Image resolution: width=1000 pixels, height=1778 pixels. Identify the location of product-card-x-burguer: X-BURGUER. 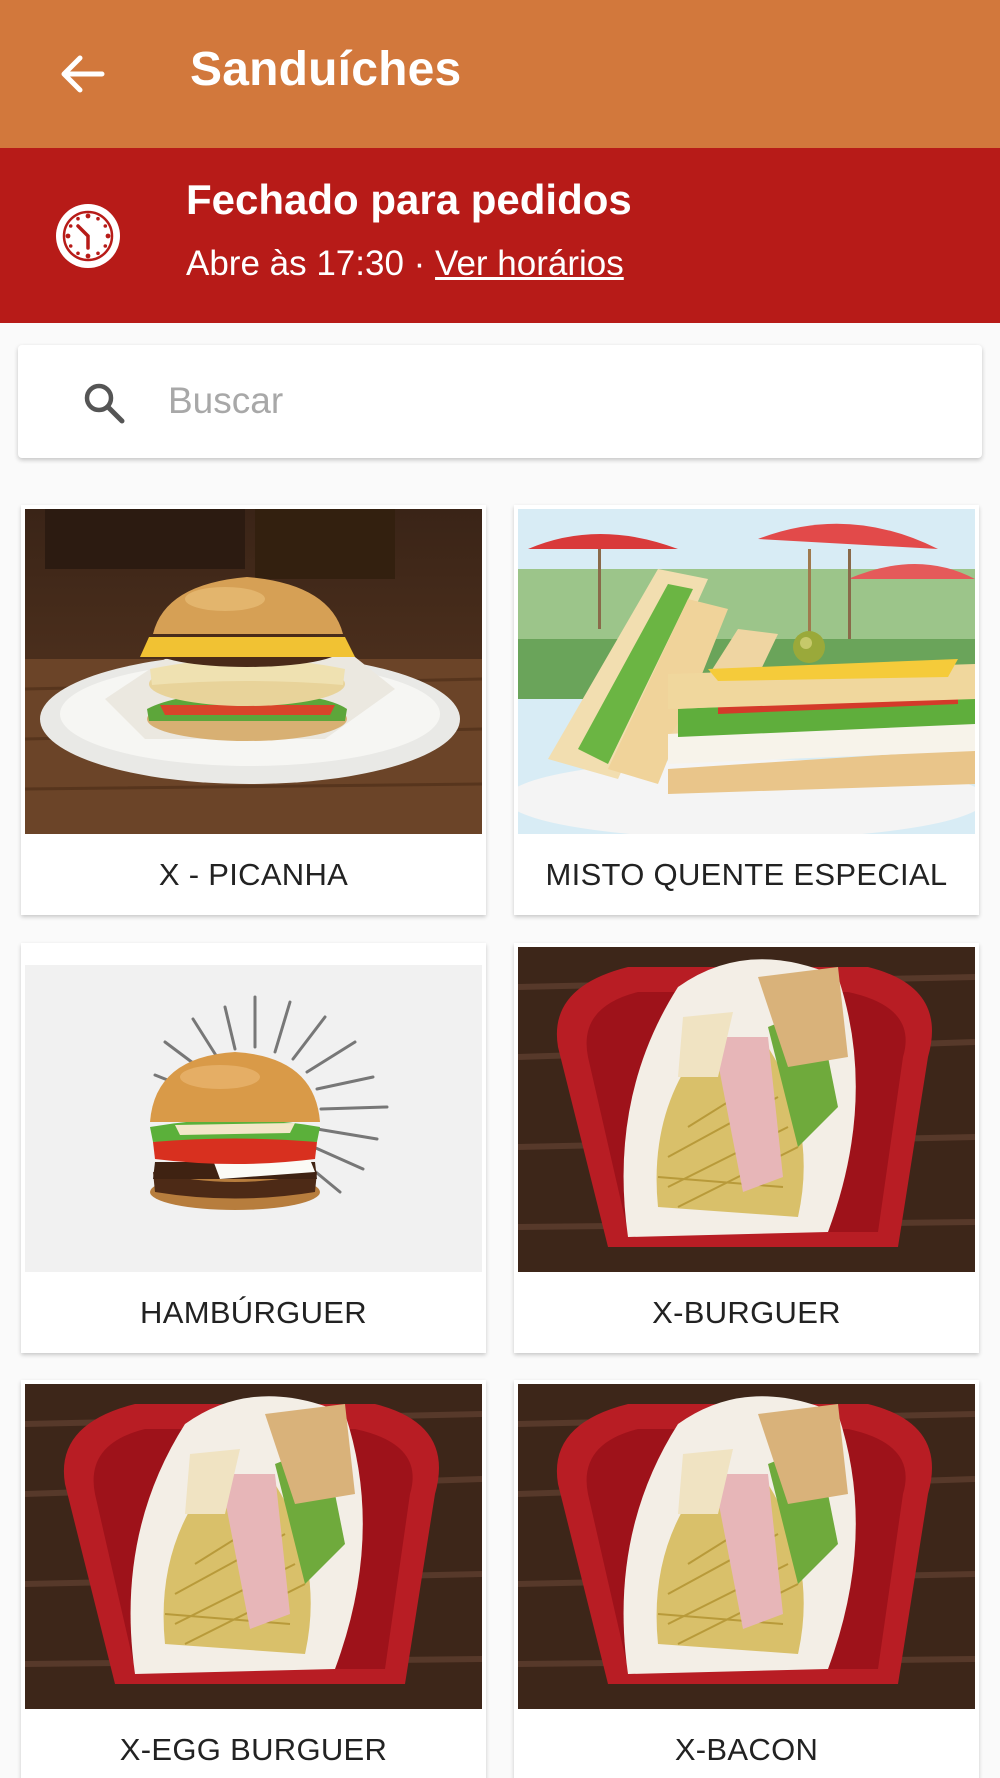
(746, 1148).